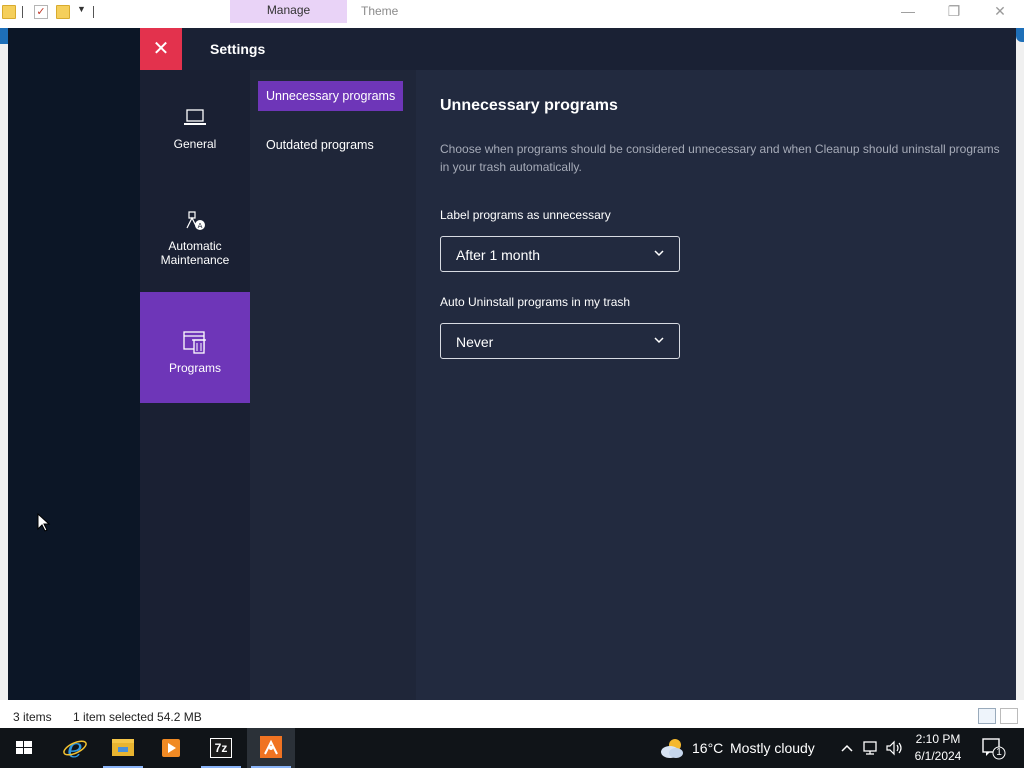 The height and width of the screenshot is (768, 1024). I want to click on windows-start-icon, so click(24, 747).